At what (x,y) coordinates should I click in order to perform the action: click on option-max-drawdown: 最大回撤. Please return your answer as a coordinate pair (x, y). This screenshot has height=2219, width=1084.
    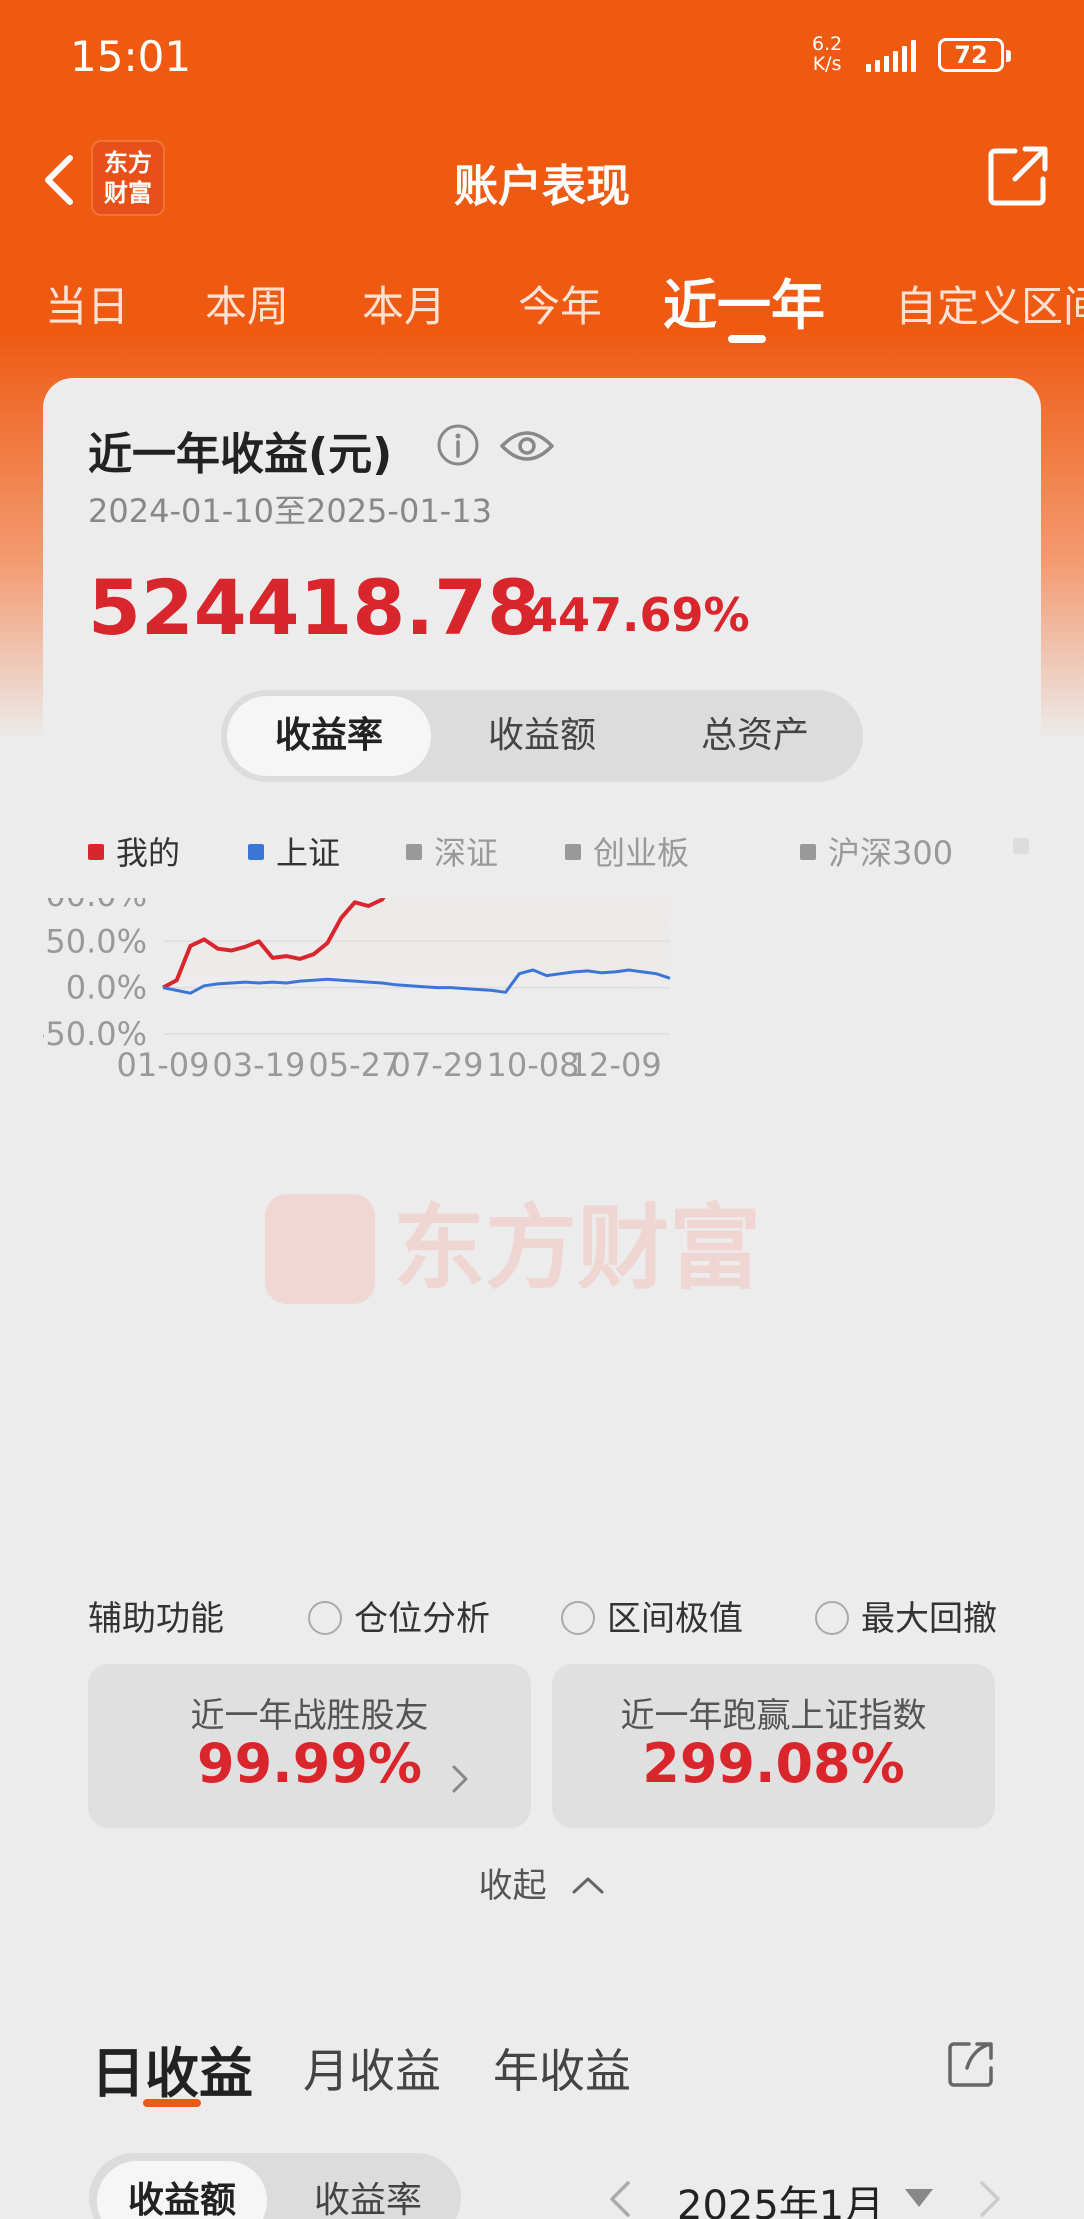
    Looking at the image, I should click on (906, 1615).